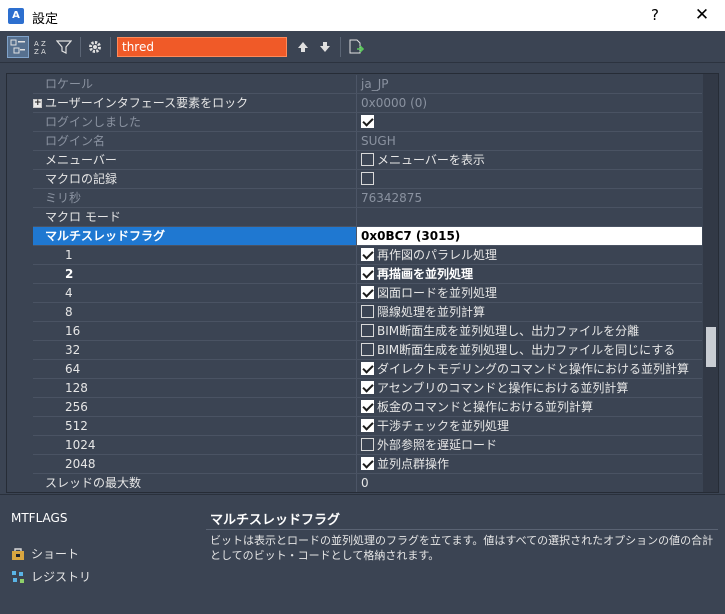 This screenshot has height=614, width=725. Describe the element at coordinates (354, 255) in the screenshot. I see `flag-row: 1 再作図のパラレル処理` at that location.